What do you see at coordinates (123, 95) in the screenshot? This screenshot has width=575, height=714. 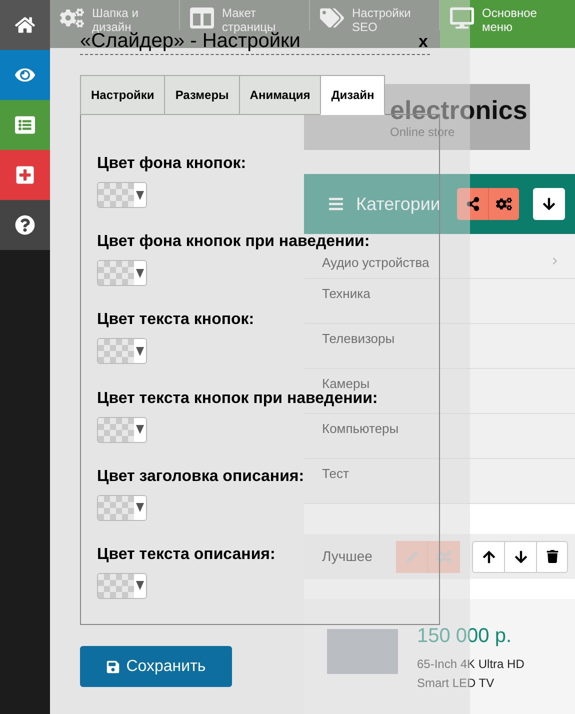 I see `tab: Настройки` at bounding box center [123, 95].